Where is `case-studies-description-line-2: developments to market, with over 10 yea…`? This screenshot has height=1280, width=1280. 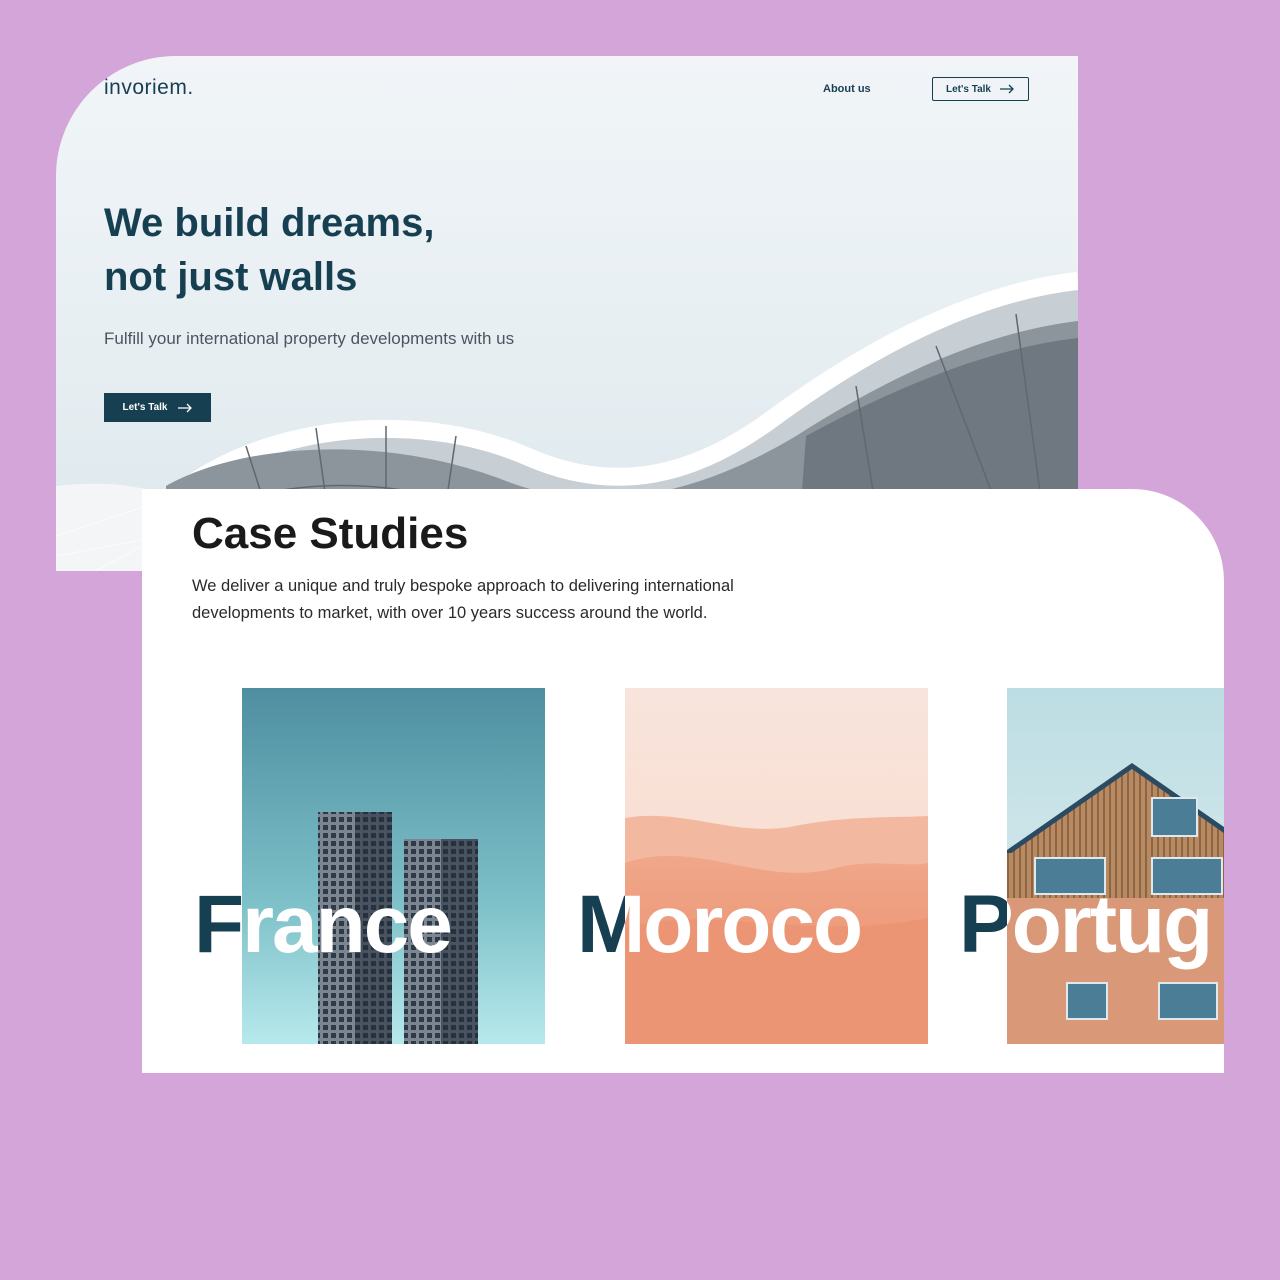
case-studies-description-line-2: developments to market, with over 10 yea… is located at coordinates (450, 613).